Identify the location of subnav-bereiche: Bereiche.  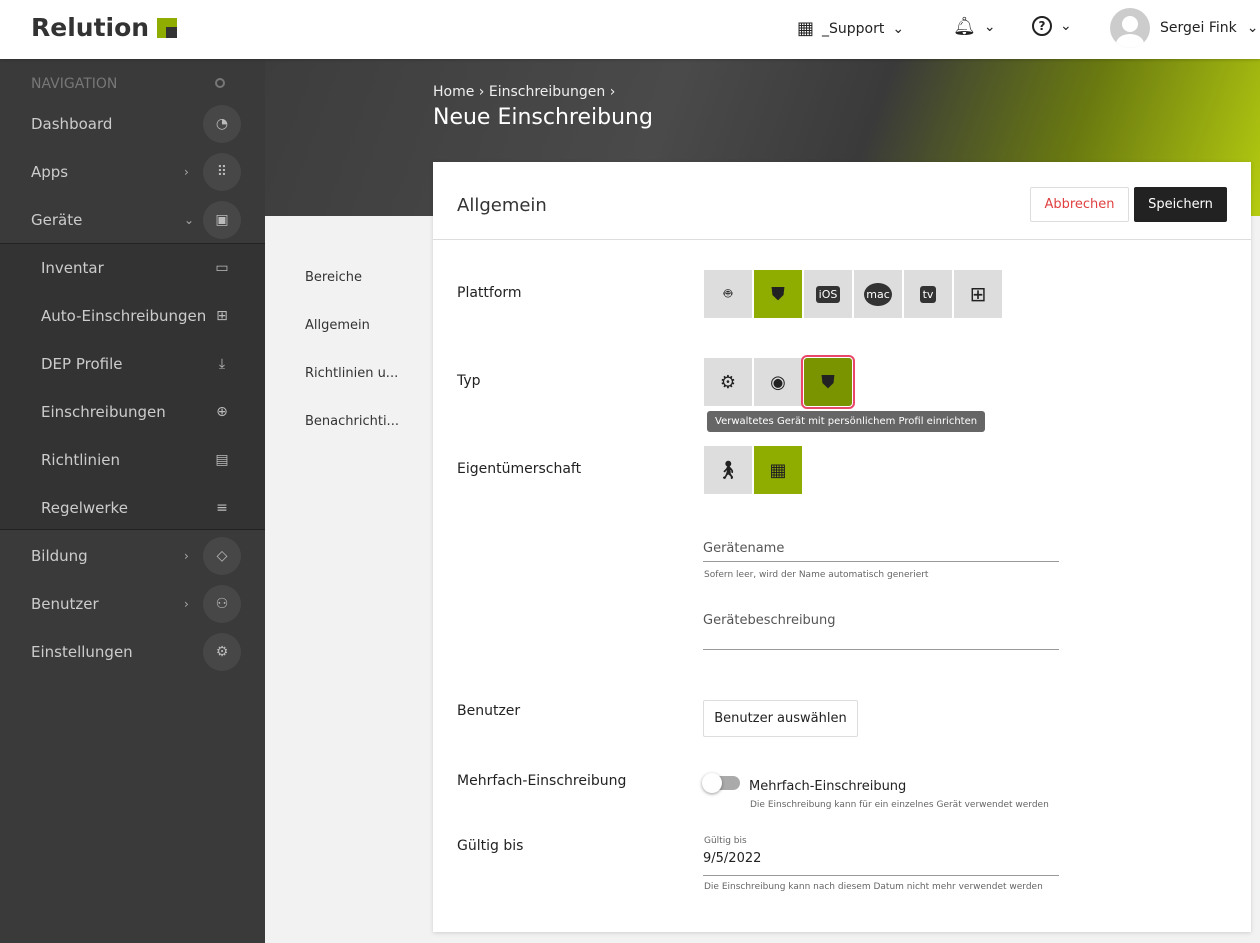
(333, 277).